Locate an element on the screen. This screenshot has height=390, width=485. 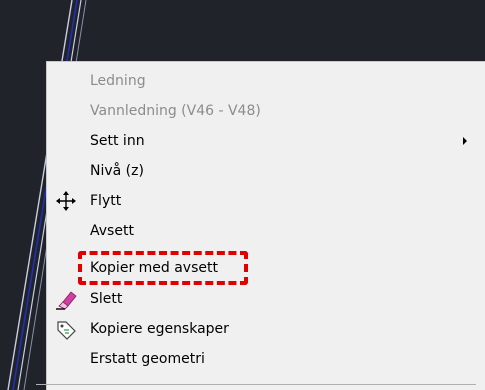
move-icon is located at coordinates (66, 201).